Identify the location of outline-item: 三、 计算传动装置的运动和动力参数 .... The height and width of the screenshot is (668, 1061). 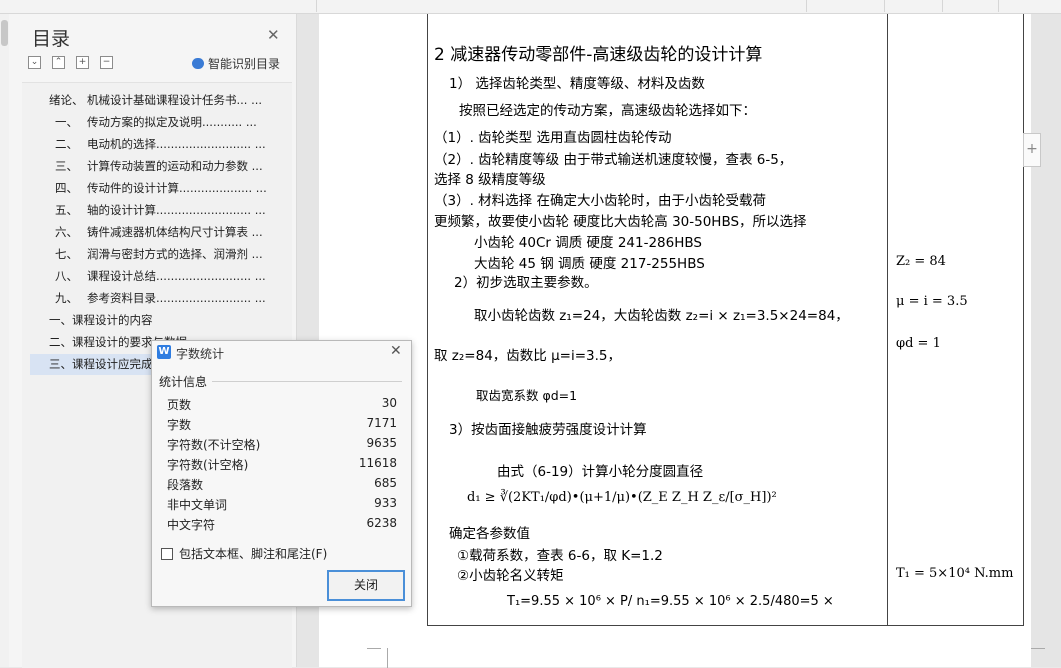
(169, 166).